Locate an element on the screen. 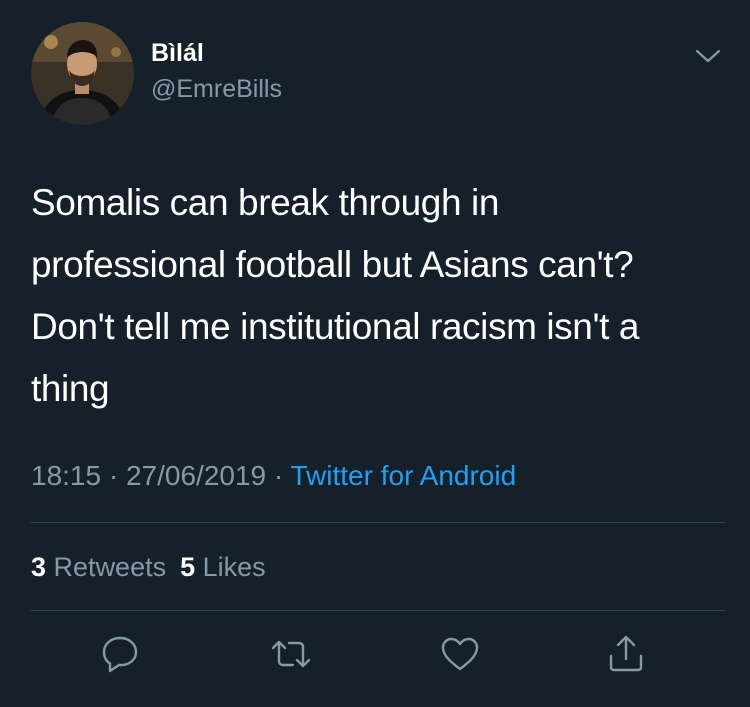 The image size is (750, 707). reply-icon is located at coordinates (120, 654).